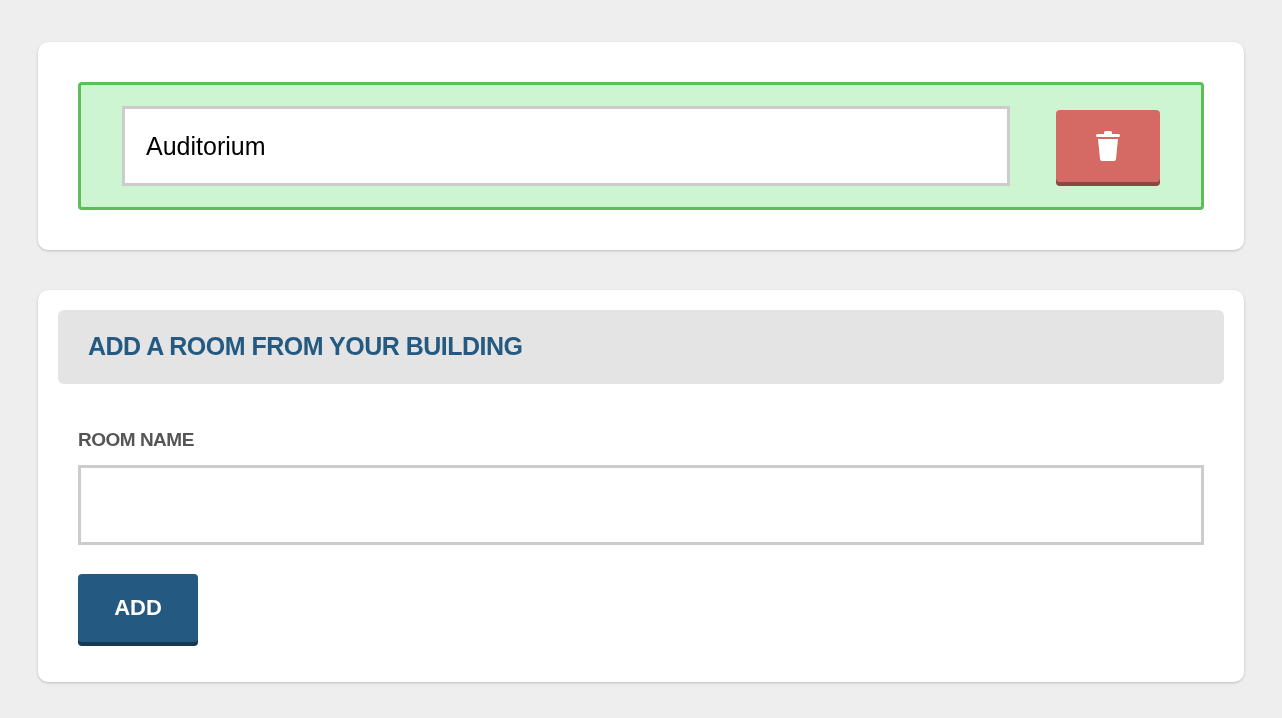  What do you see at coordinates (305, 347) in the screenshot?
I see `section-title: ADD A ROOM FROM YOUR BUILDING` at bounding box center [305, 347].